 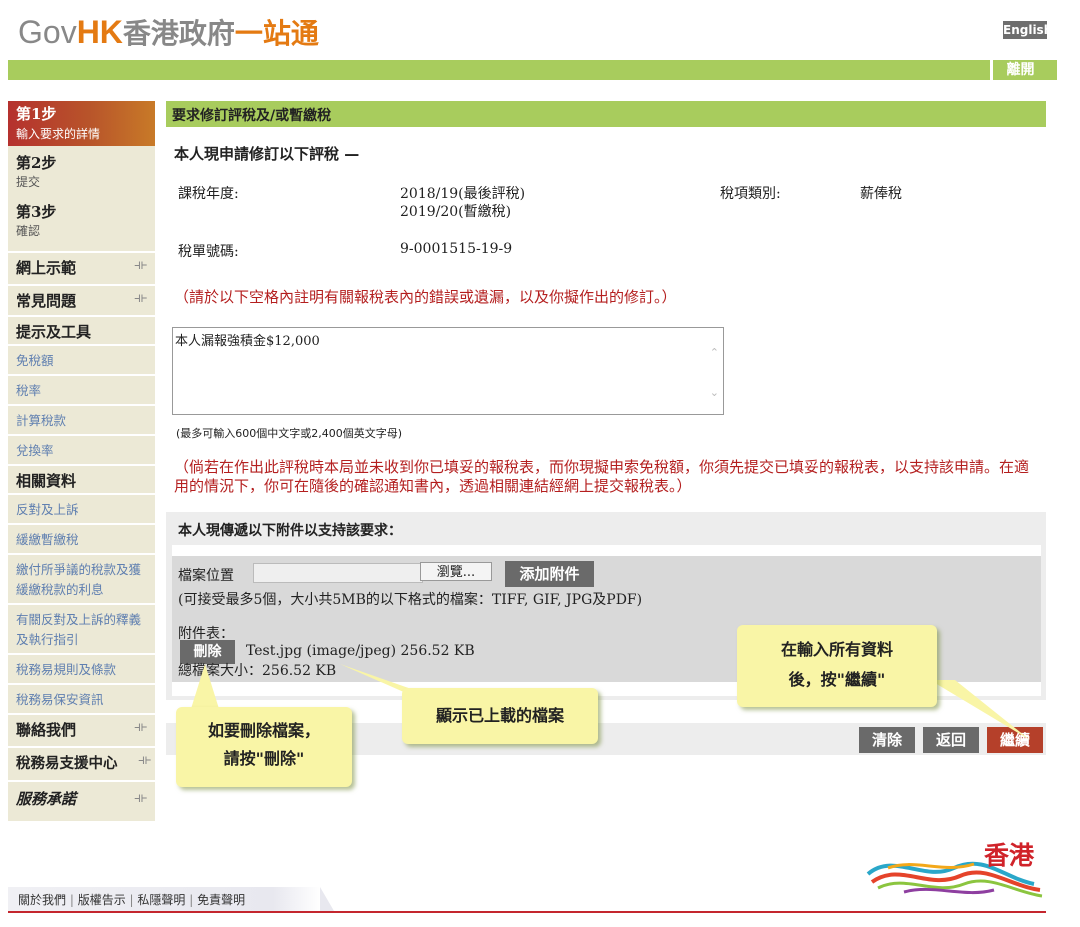 I want to click on uploaded-tip-text: 顯示已上載的檔案, so click(x=499, y=715).